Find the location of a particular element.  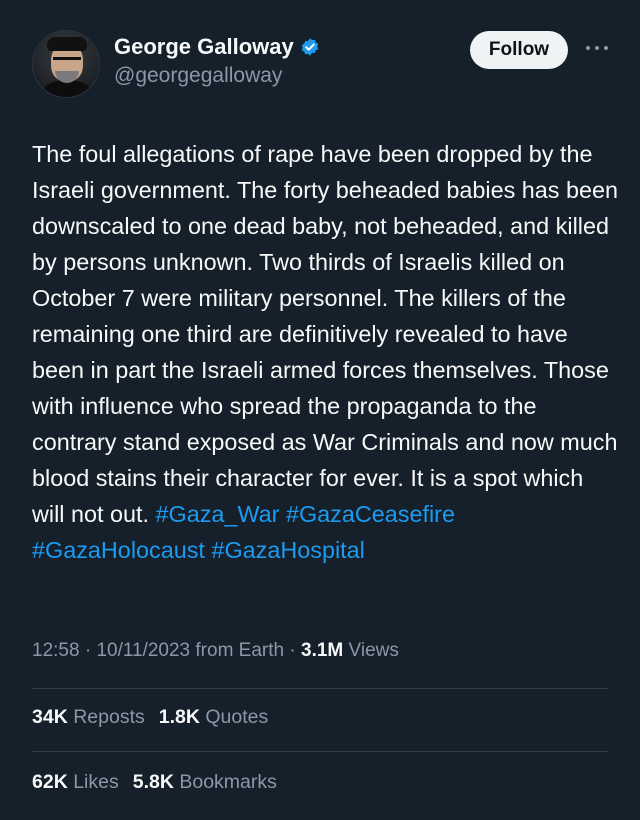

avatar-hat is located at coordinates (67, 44).